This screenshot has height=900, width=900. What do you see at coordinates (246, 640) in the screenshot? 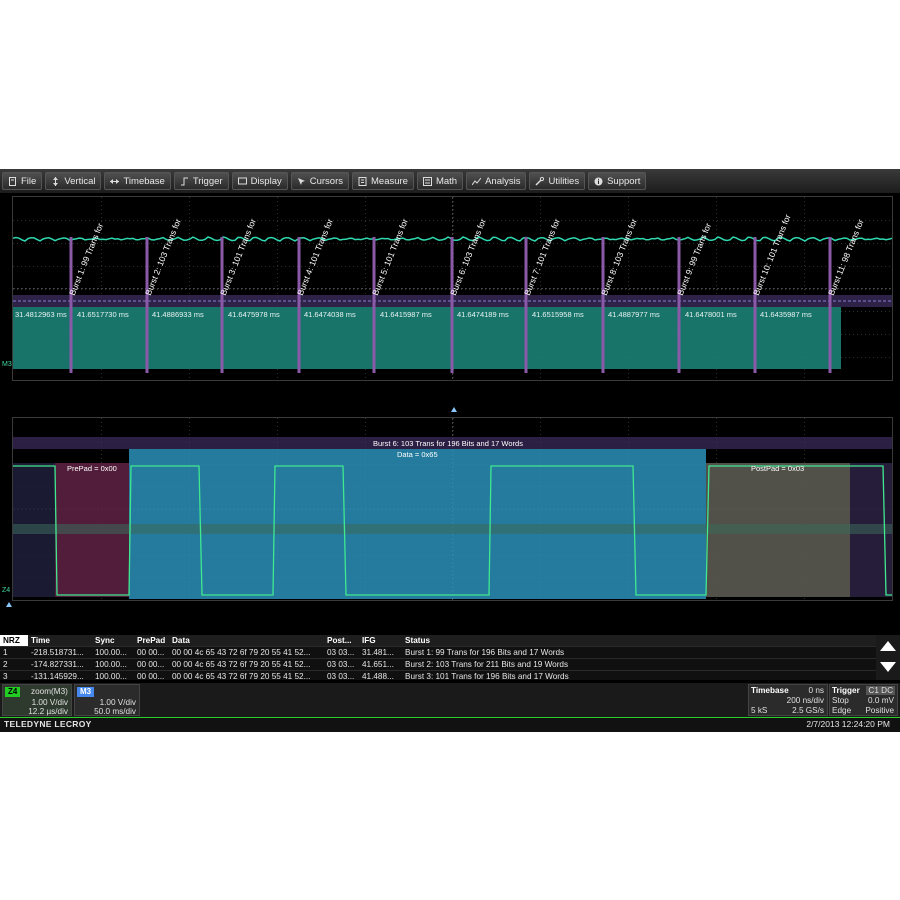
I see `column-header-5: Data` at bounding box center [246, 640].